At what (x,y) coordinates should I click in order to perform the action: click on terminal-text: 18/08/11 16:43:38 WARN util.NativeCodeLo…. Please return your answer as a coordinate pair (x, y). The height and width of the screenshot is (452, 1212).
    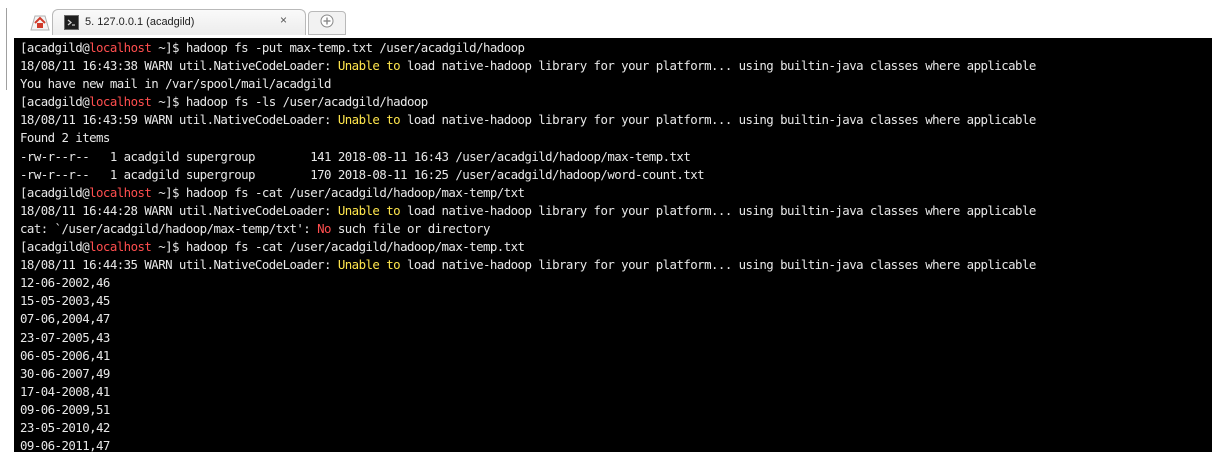
    Looking at the image, I should click on (179, 66).